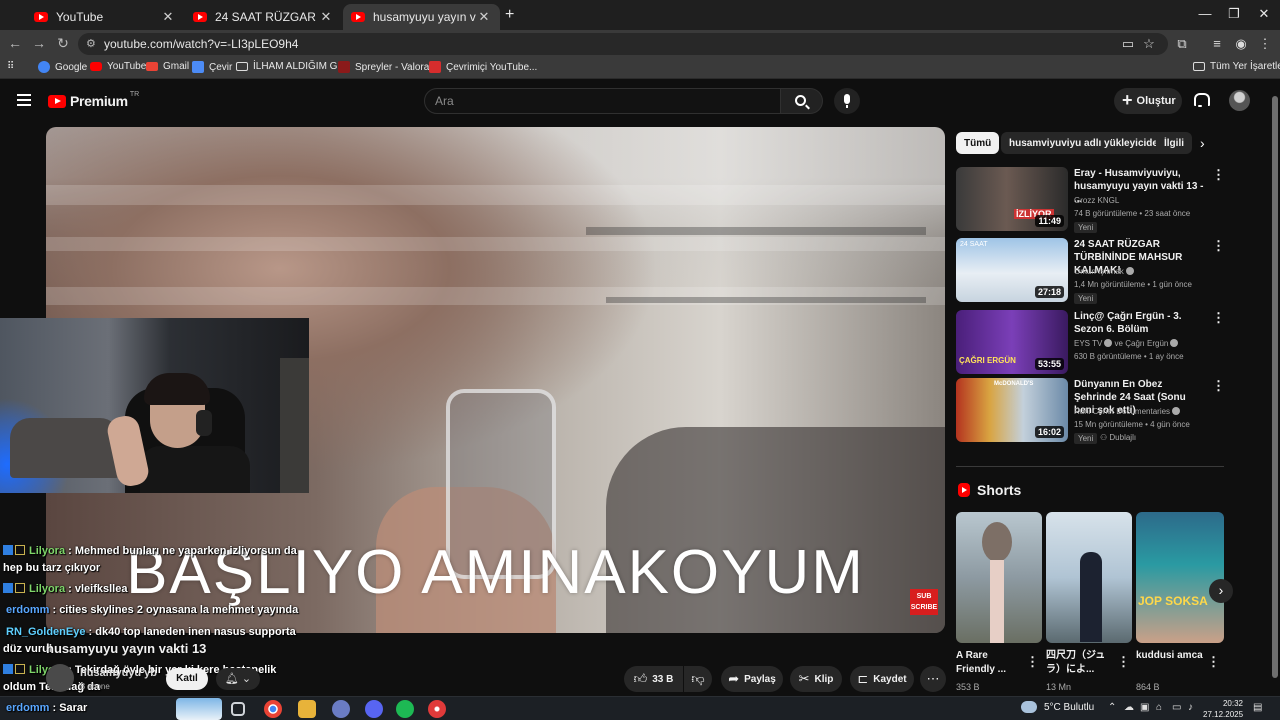  Describe the element at coordinates (118, 66) in the screenshot. I see `bookmark-youtube: YouTube` at that location.